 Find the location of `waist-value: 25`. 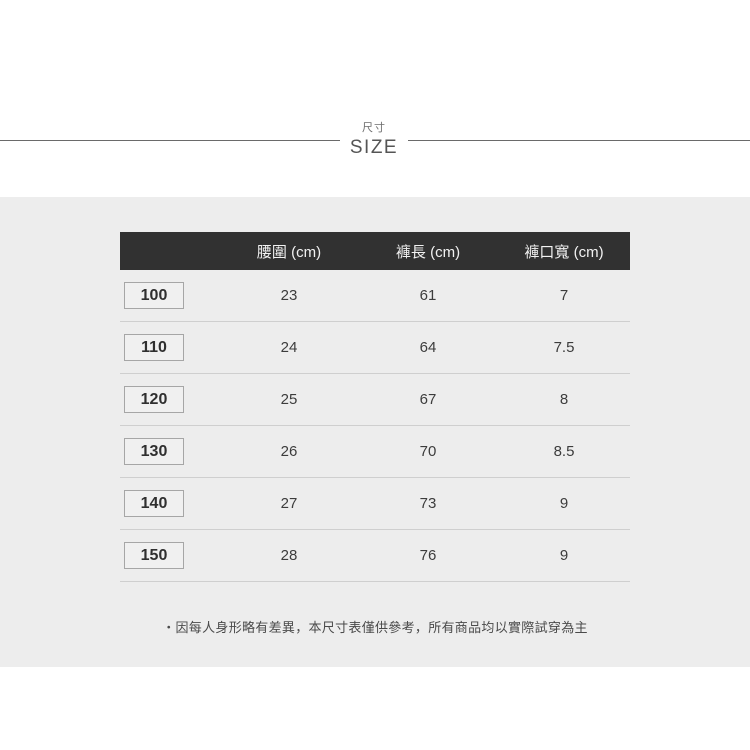

waist-value: 25 is located at coordinates (289, 399).